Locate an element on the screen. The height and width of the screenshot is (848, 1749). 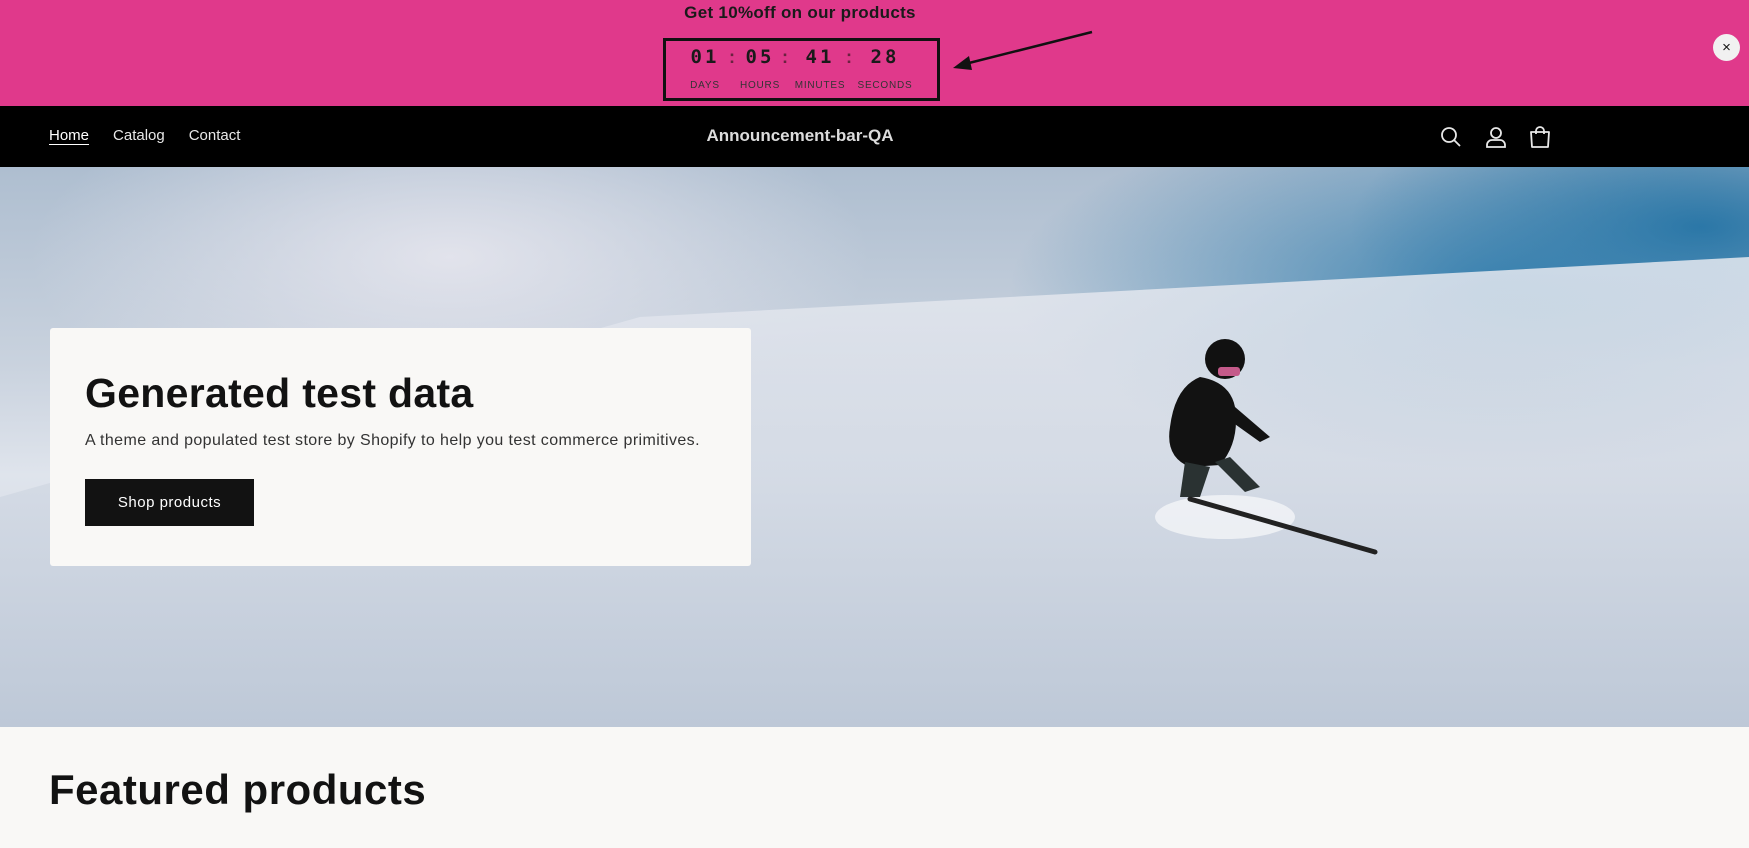
cart-icon is located at coordinates (1540, 137).